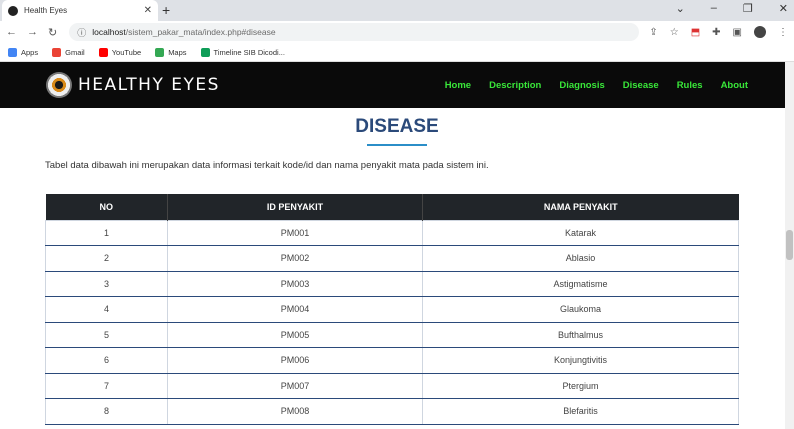 The image size is (794, 429). I want to click on maps-icon, so click(160, 52).